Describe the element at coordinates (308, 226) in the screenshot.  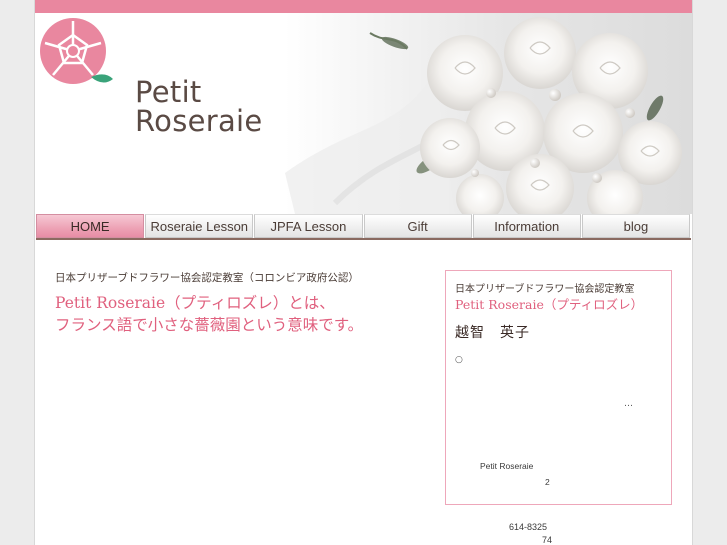
I see `nav-jpfa-lesson: JPFA Lesson` at that location.